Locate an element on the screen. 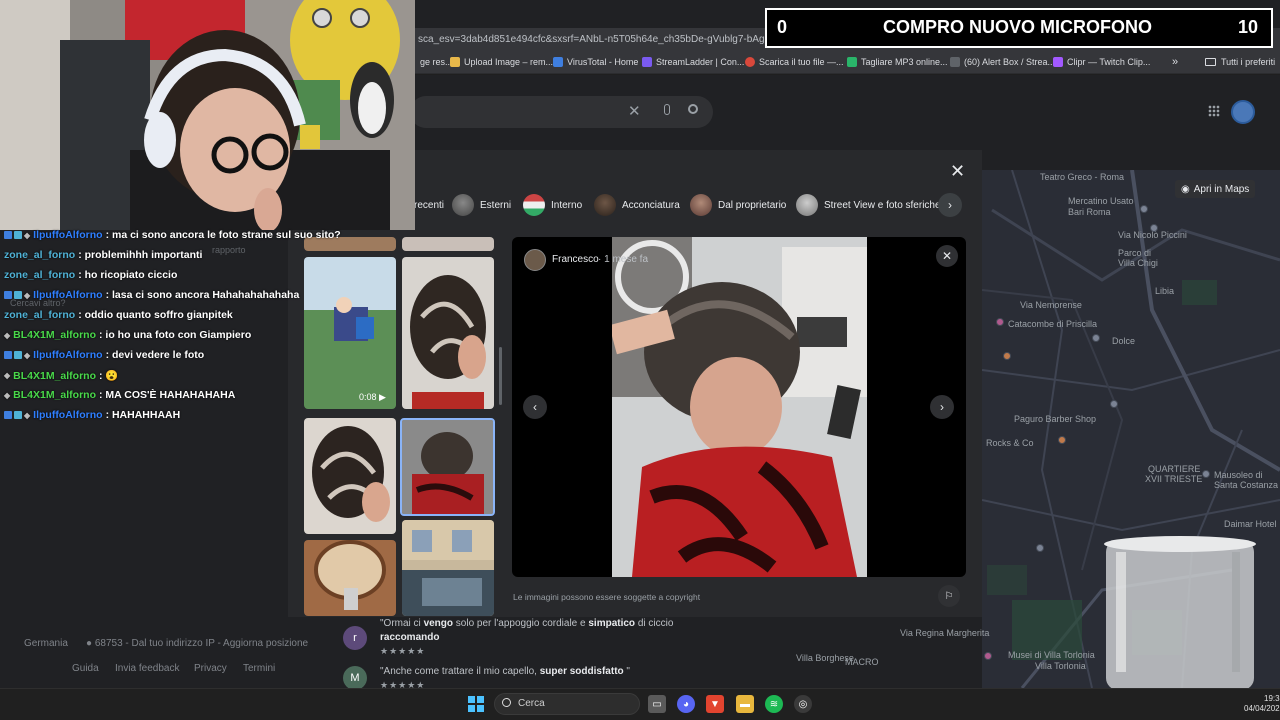 Image resolution: width=1280 pixels, height=720 pixels. bookmark-item: VirusTotal - Home is located at coordinates (595, 62).